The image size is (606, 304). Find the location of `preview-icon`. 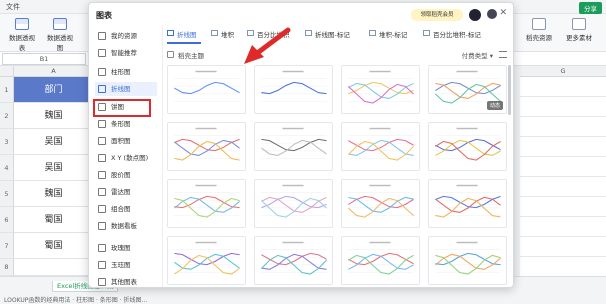

preview-icon is located at coordinates (492, 14).